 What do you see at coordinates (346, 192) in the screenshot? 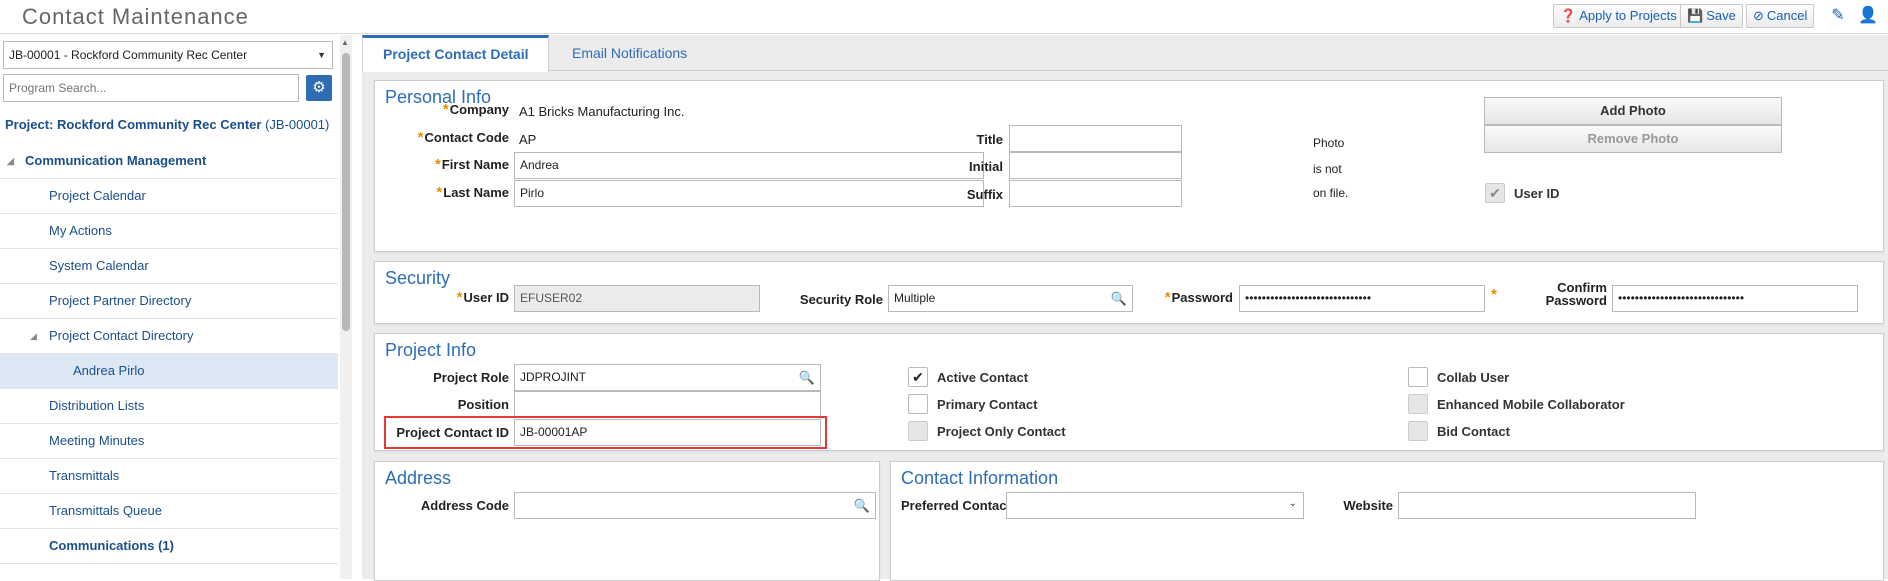
I see `scrollbar-thumb` at bounding box center [346, 192].